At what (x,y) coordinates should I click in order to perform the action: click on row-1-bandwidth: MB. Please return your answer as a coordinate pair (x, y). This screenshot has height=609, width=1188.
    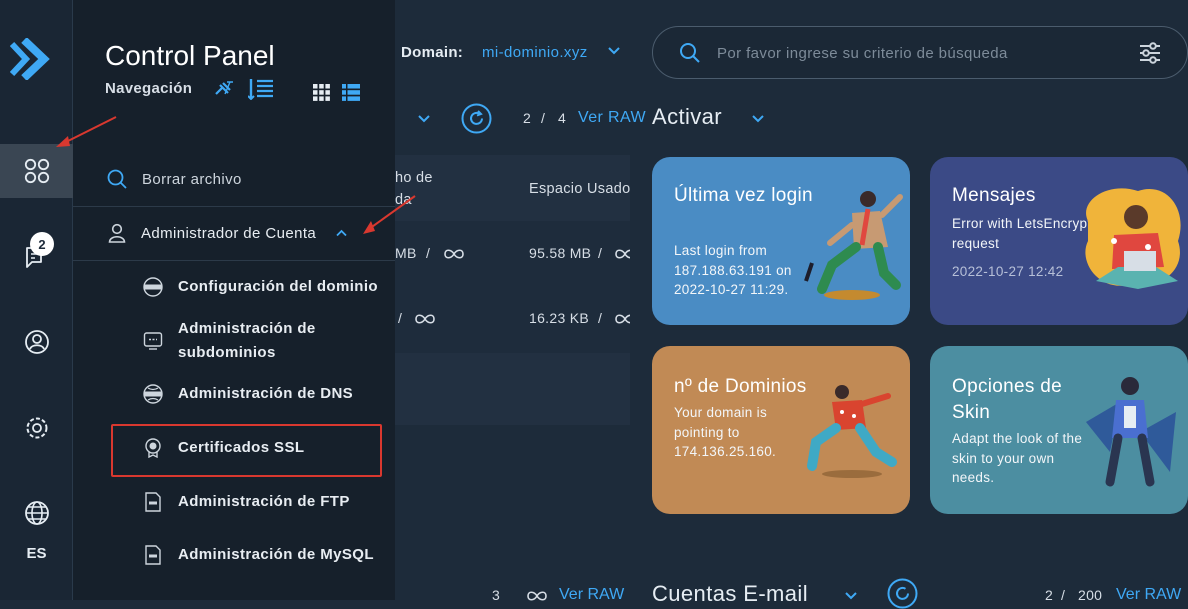
    Looking at the image, I should click on (406, 253).